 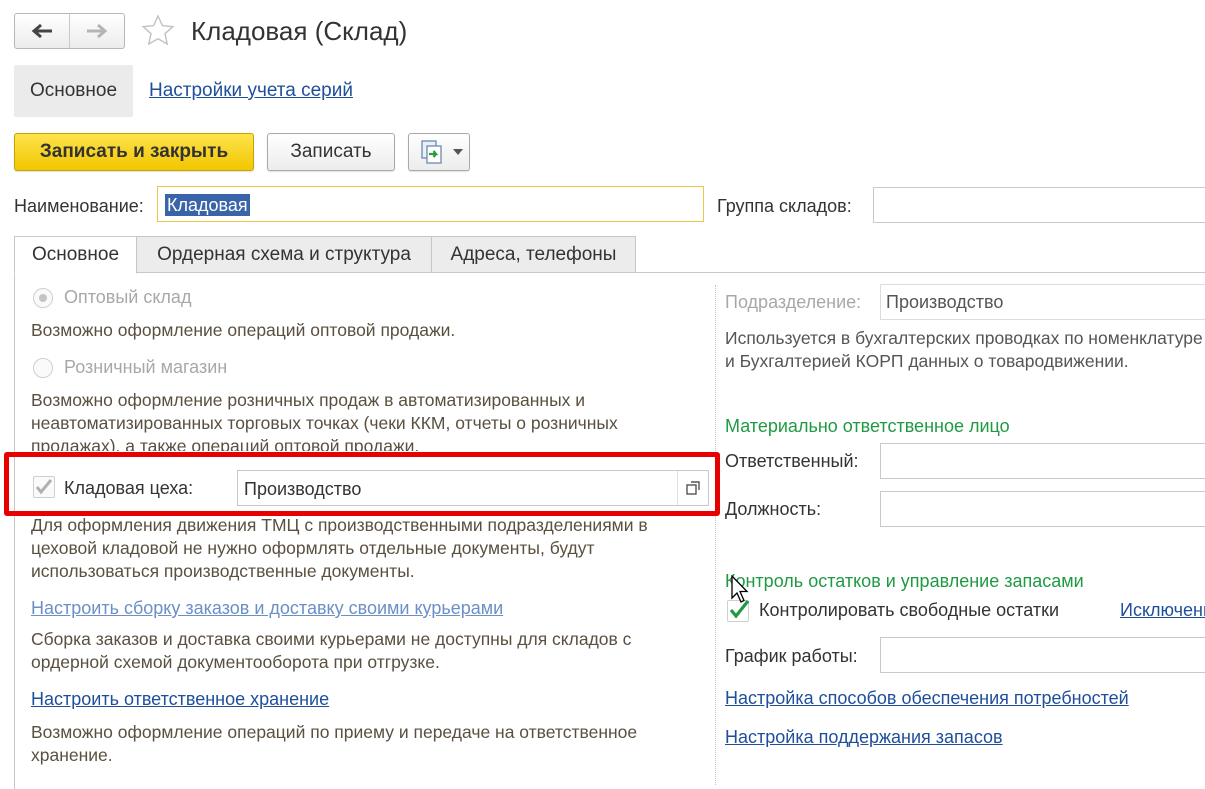 I want to click on open-window-icon, so click(x=693, y=488).